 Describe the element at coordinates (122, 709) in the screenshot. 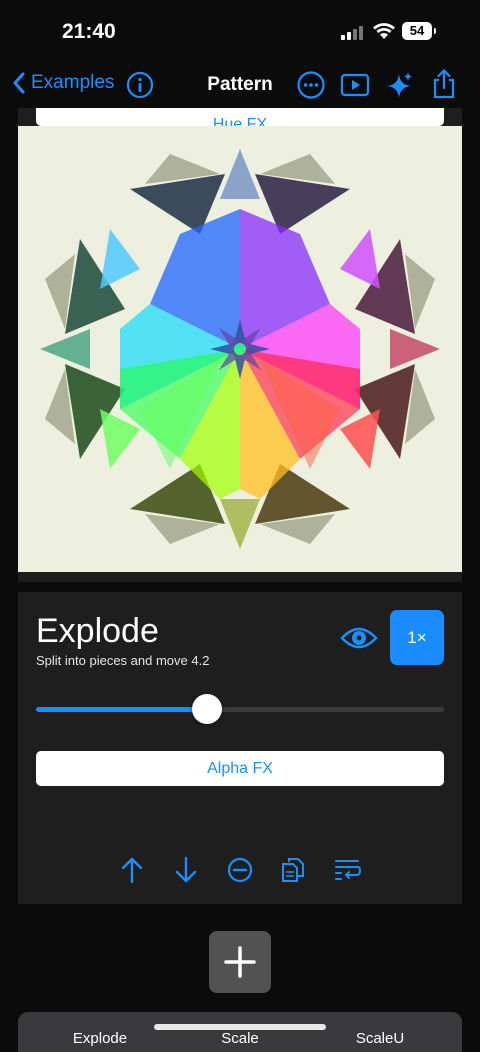

I see `slider-fill` at that location.